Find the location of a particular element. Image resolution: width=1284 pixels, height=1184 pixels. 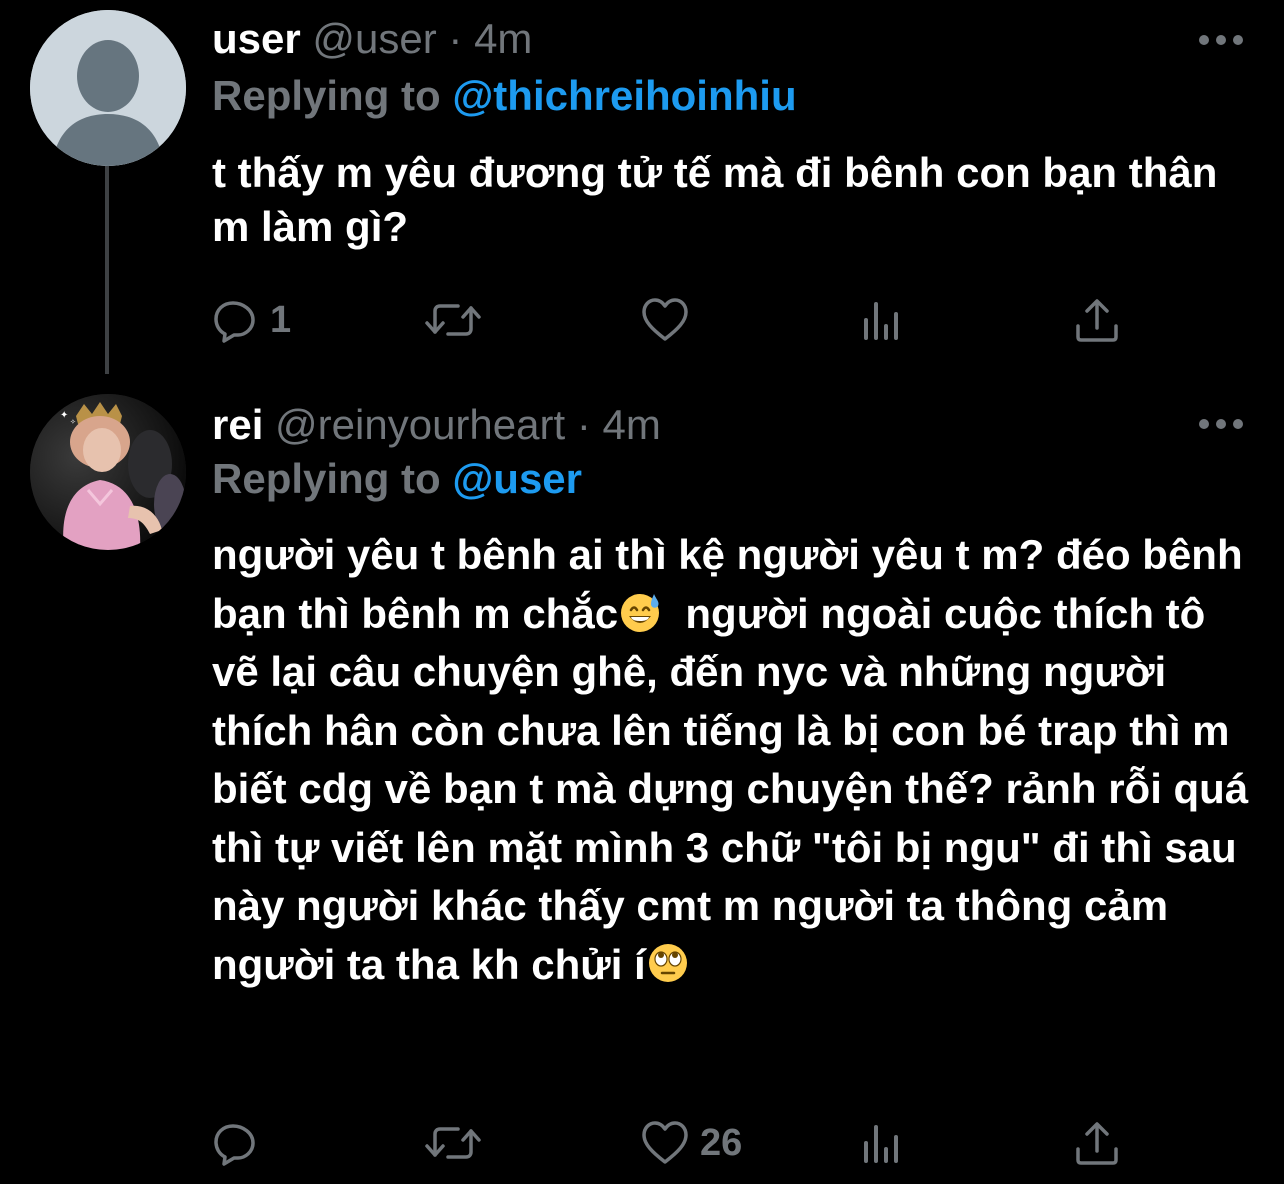

thread-connector-line is located at coordinates (107, 270).